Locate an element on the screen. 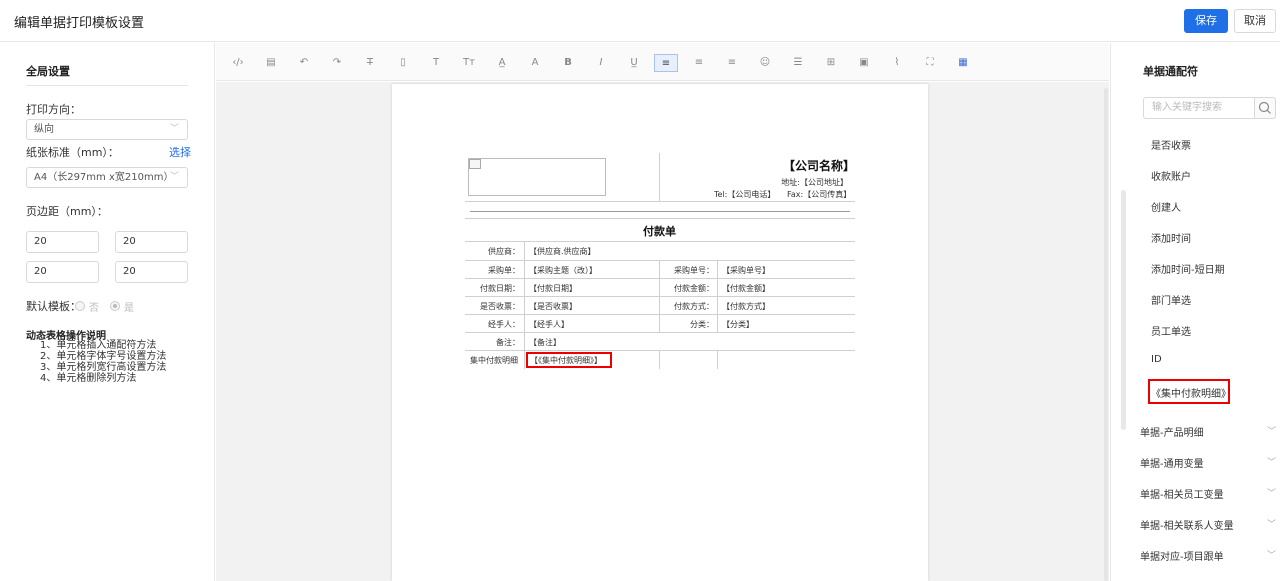 This screenshot has width=1280, height=581. cell-value: 【分类】 is located at coordinates (738, 324).